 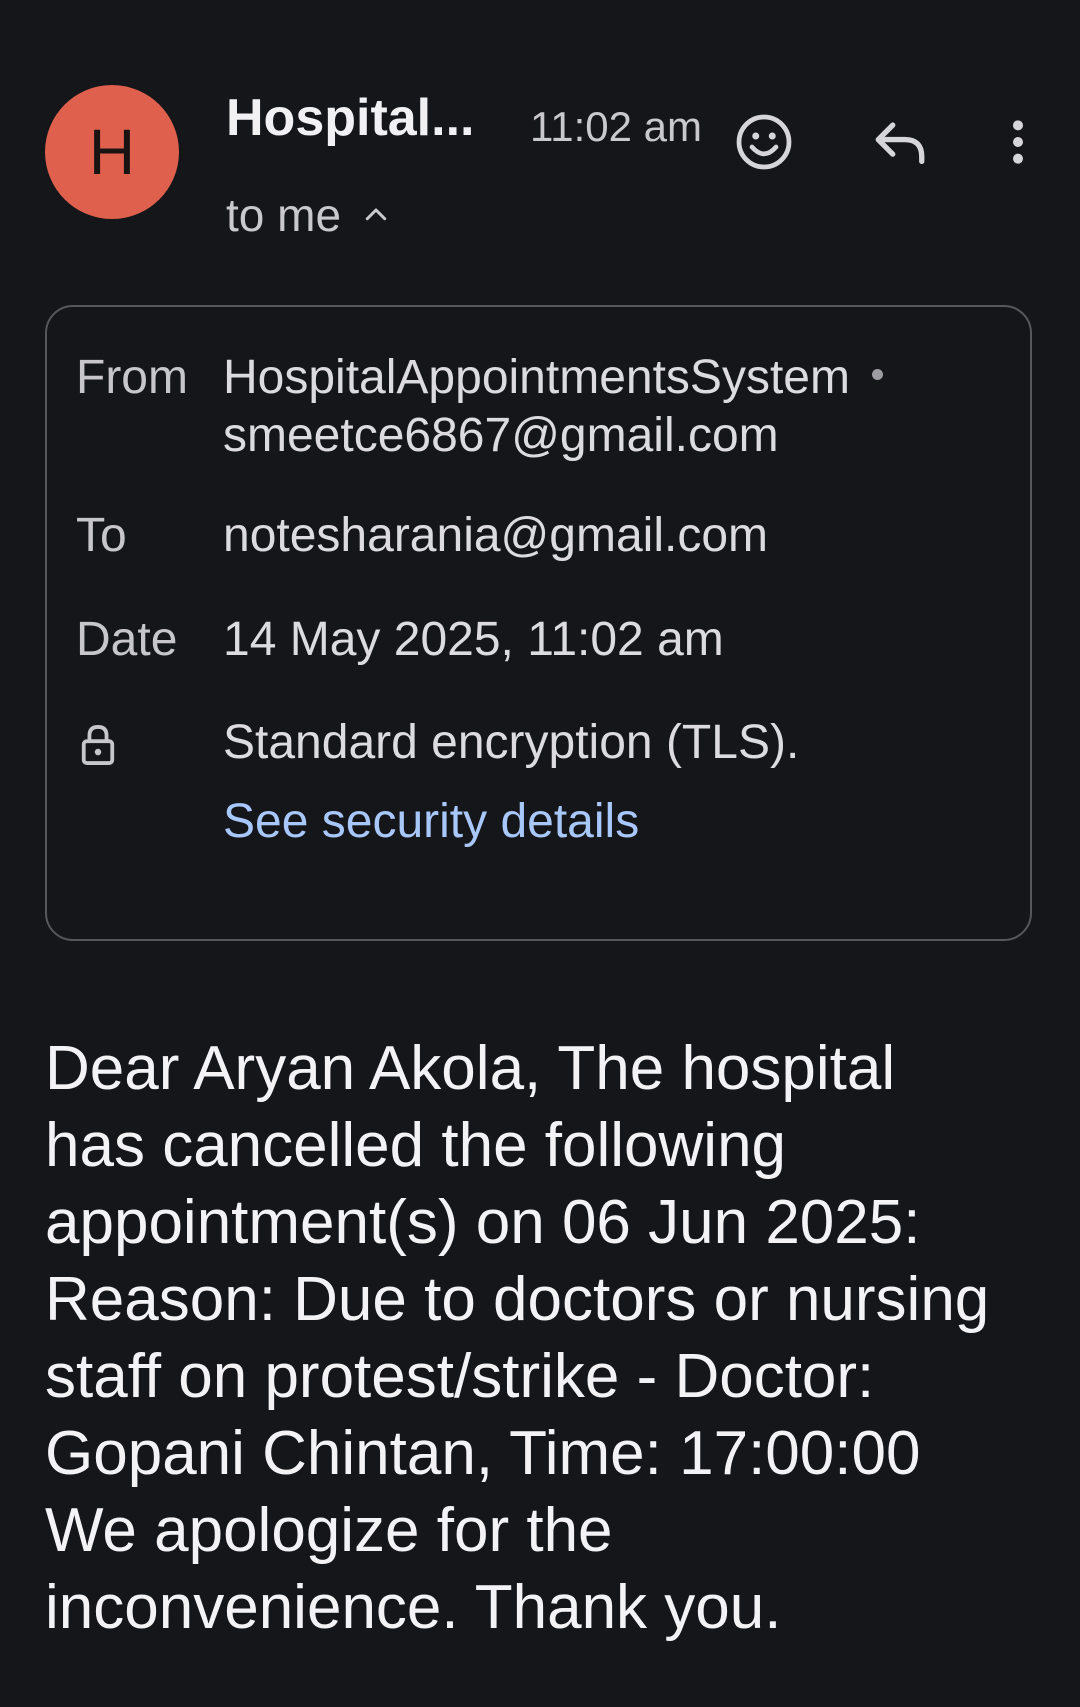 I want to click on message-line: Dear Aryan Akola, The hospital, so click(x=470, y=1068).